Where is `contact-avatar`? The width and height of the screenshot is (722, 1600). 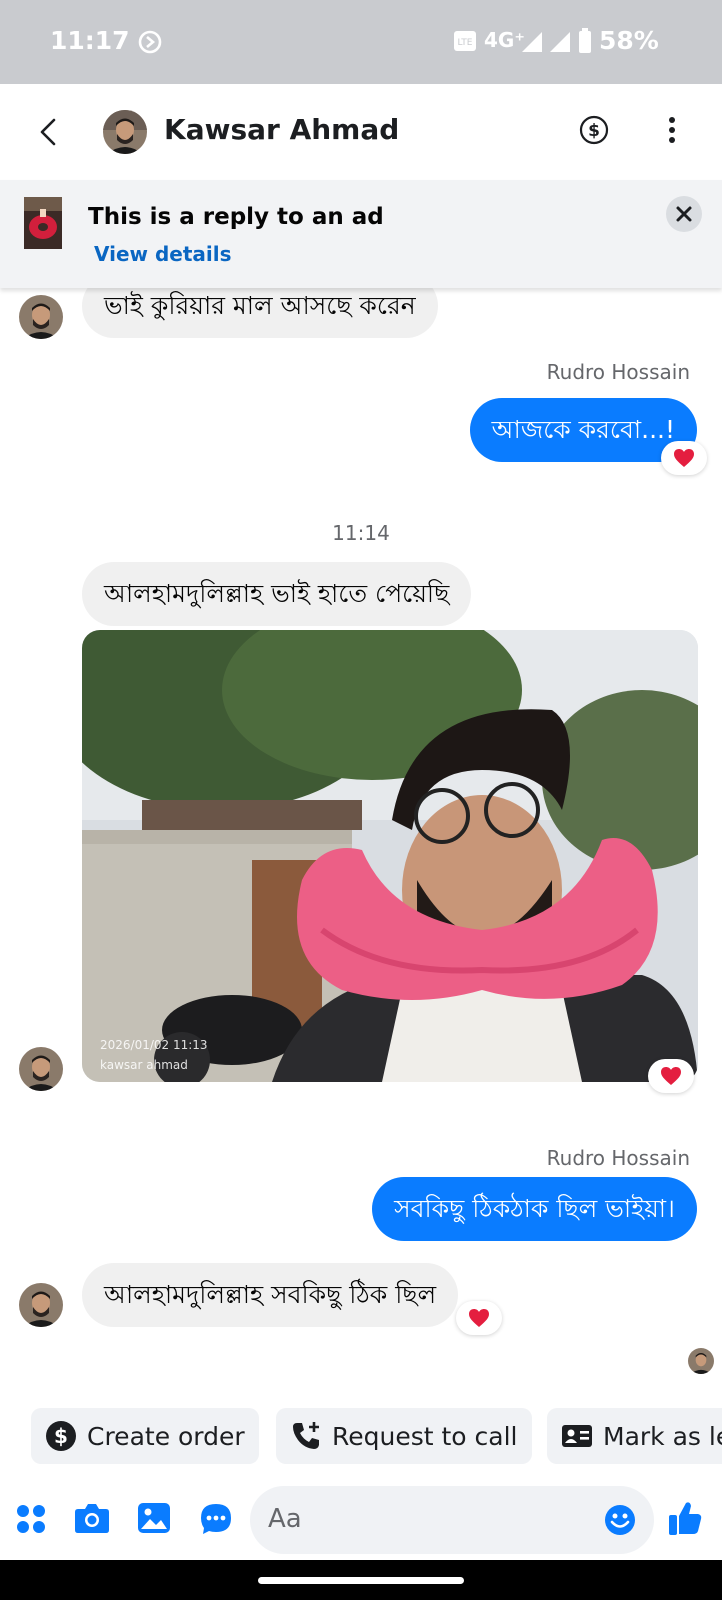
contact-avatar is located at coordinates (125, 132).